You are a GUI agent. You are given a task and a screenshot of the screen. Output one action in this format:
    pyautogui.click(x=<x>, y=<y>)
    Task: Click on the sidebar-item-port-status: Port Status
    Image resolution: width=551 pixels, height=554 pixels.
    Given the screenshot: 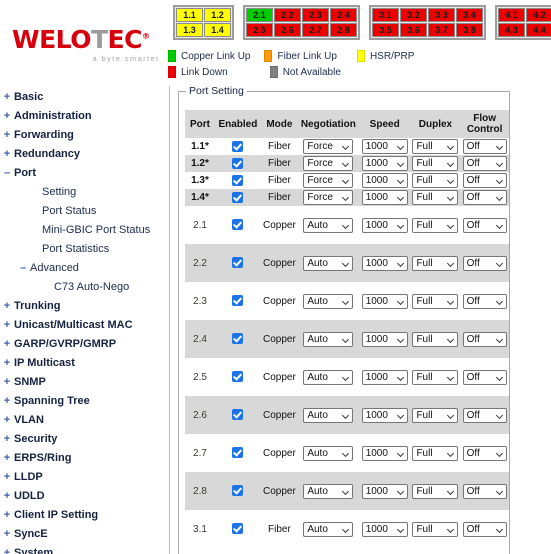 What is the action you would take?
    pyautogui.click(x=84, y=211)
    